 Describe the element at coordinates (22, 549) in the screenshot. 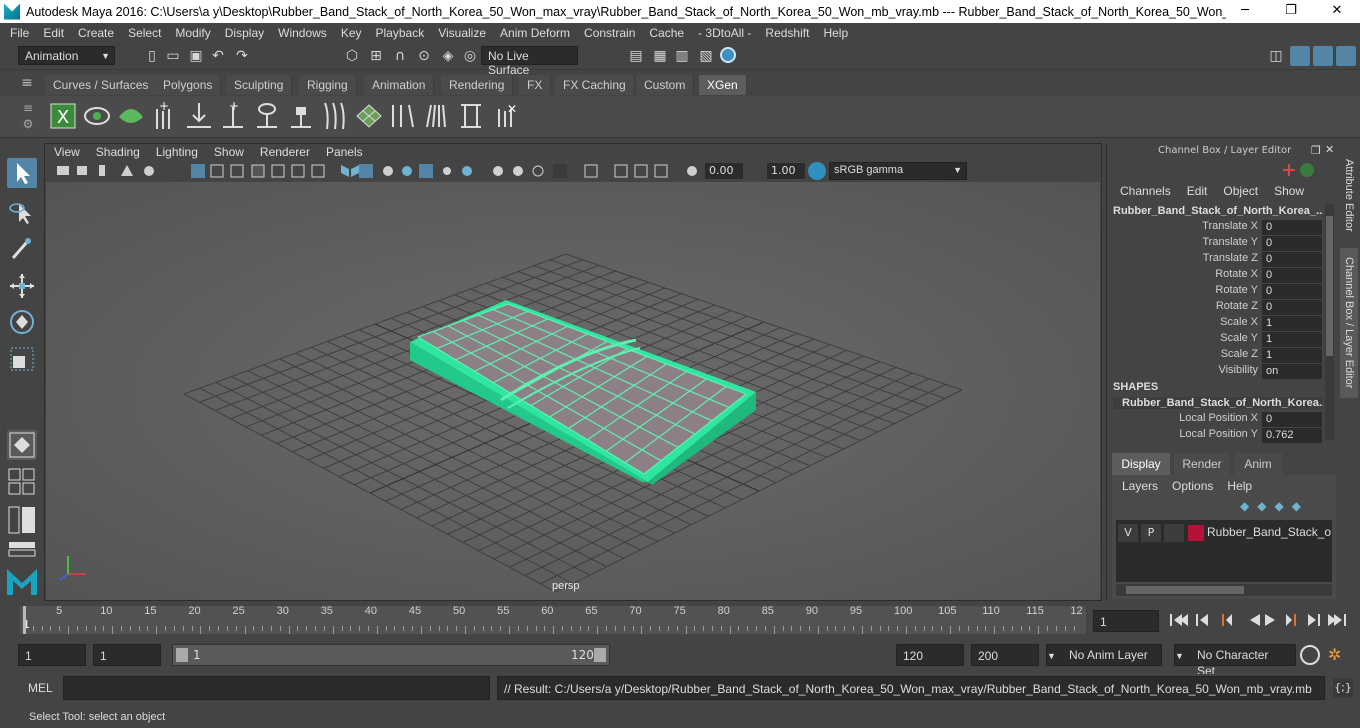

I see `graph-layout-icon` at that location.